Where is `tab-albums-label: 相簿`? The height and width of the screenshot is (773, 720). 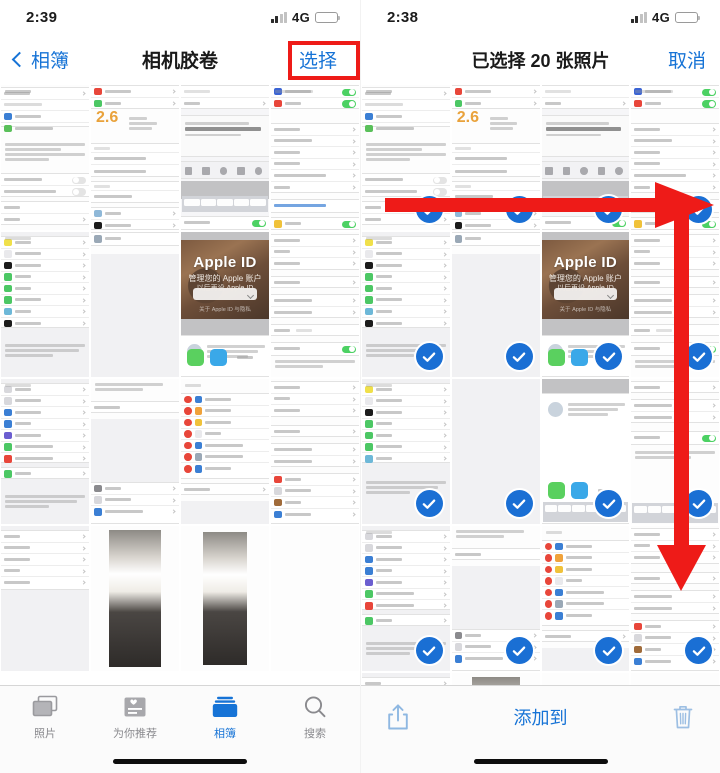
tab-albums-label: 相簿 is located at coordinates (225, 733).